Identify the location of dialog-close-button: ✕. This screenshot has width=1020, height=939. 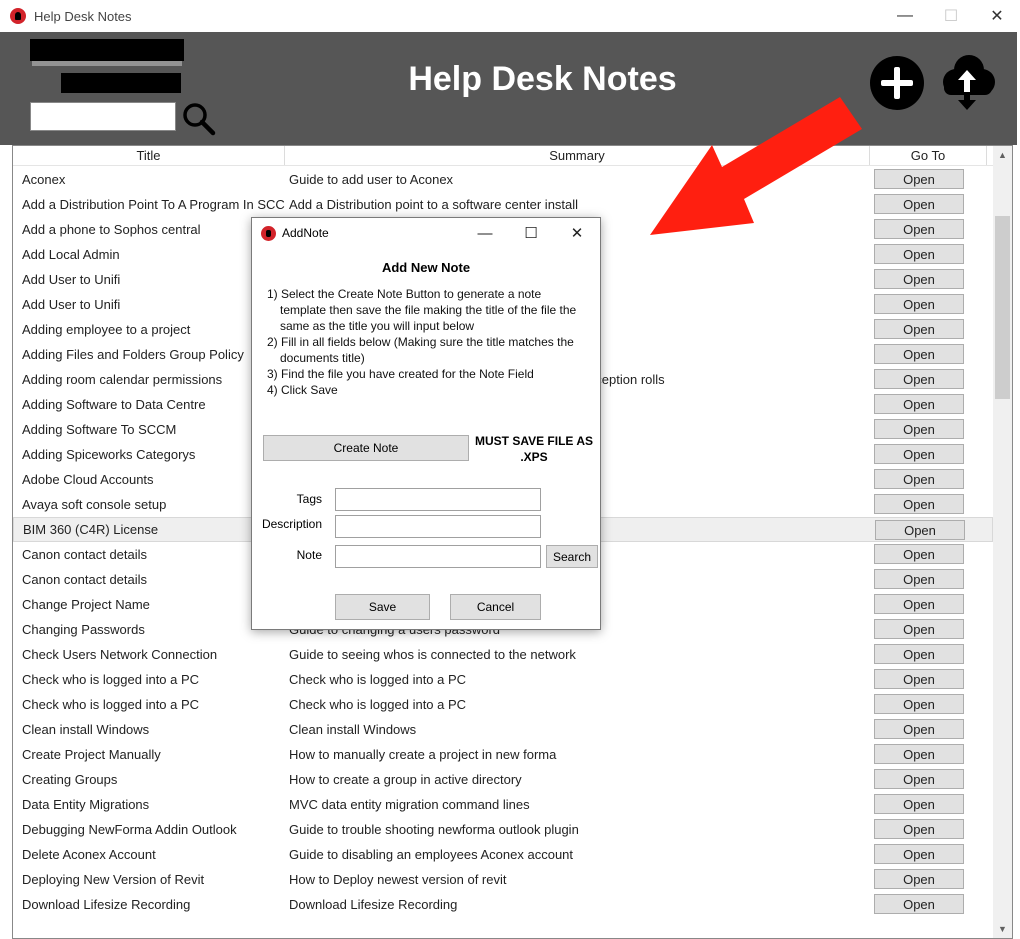
(577, 233).